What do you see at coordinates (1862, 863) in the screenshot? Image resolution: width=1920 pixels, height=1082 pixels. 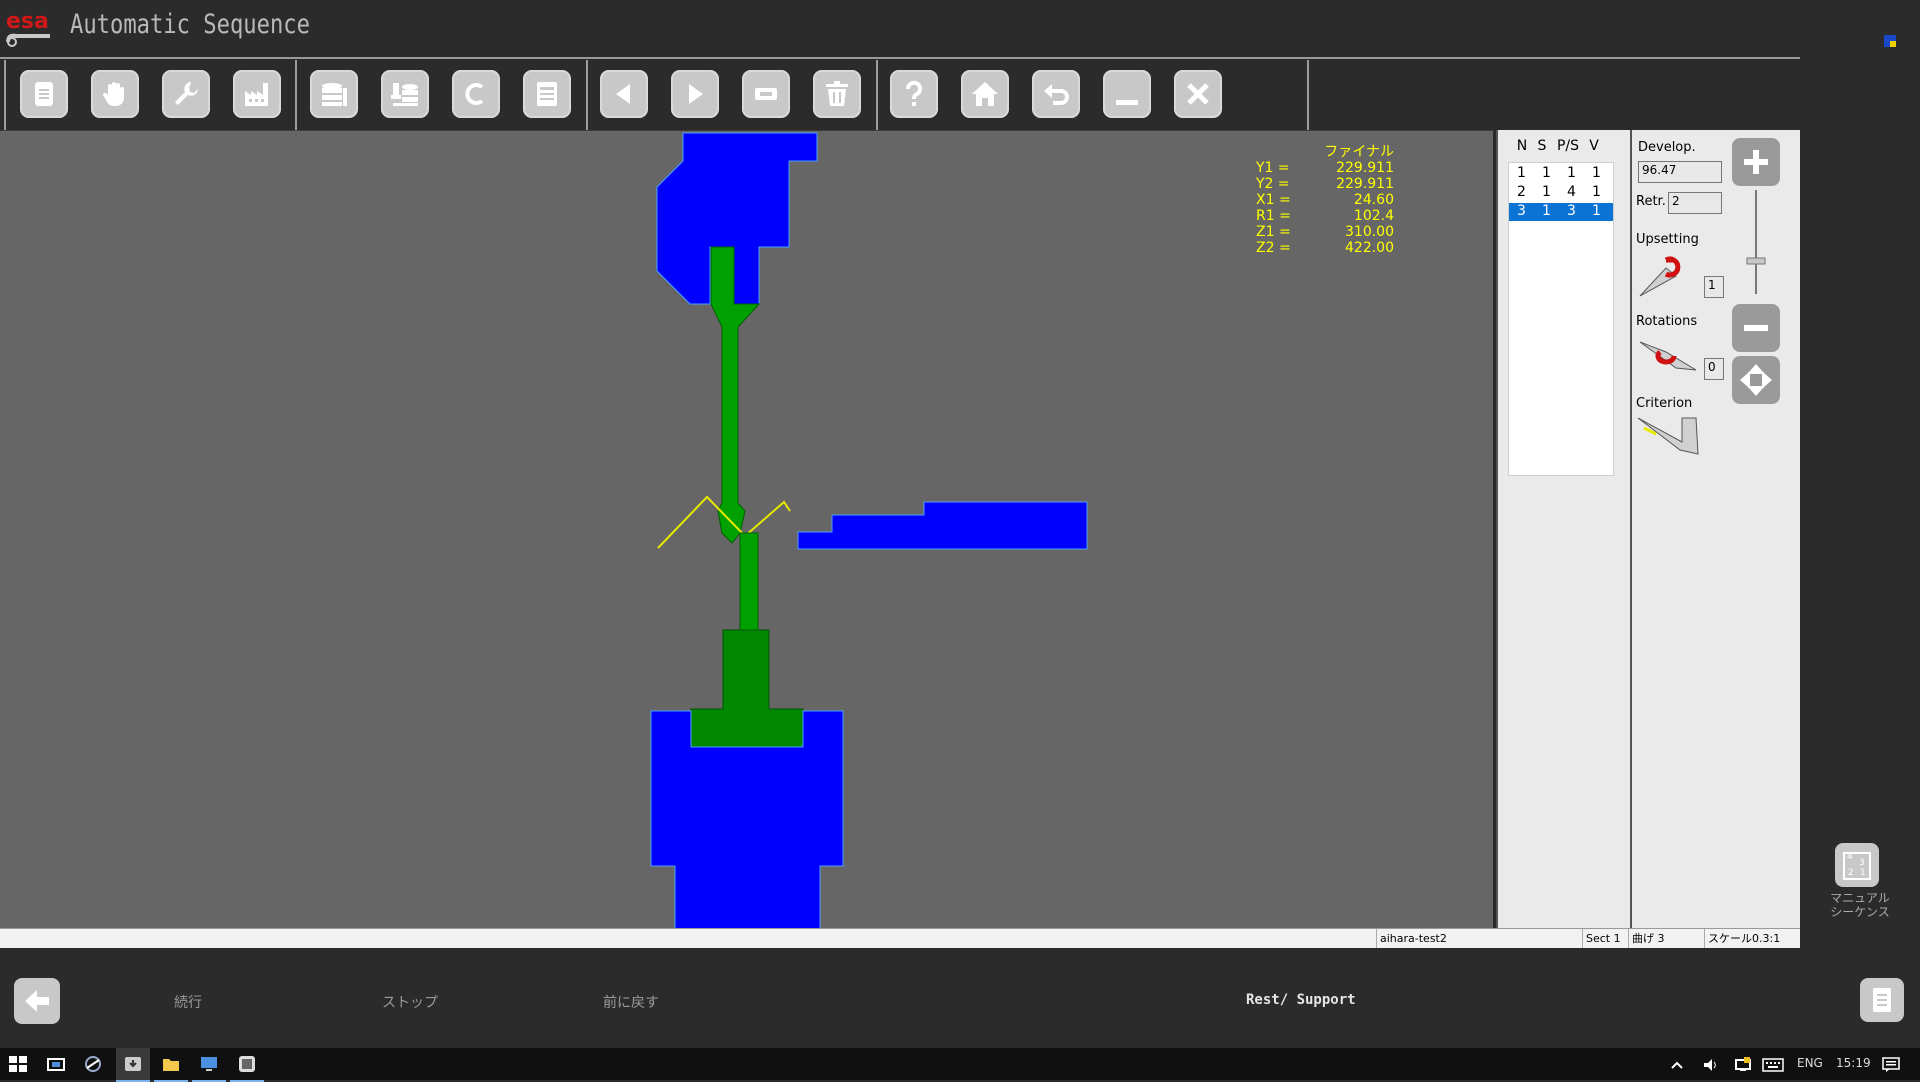 I see `svg-text: 3` at bounding box center [1862, 863].